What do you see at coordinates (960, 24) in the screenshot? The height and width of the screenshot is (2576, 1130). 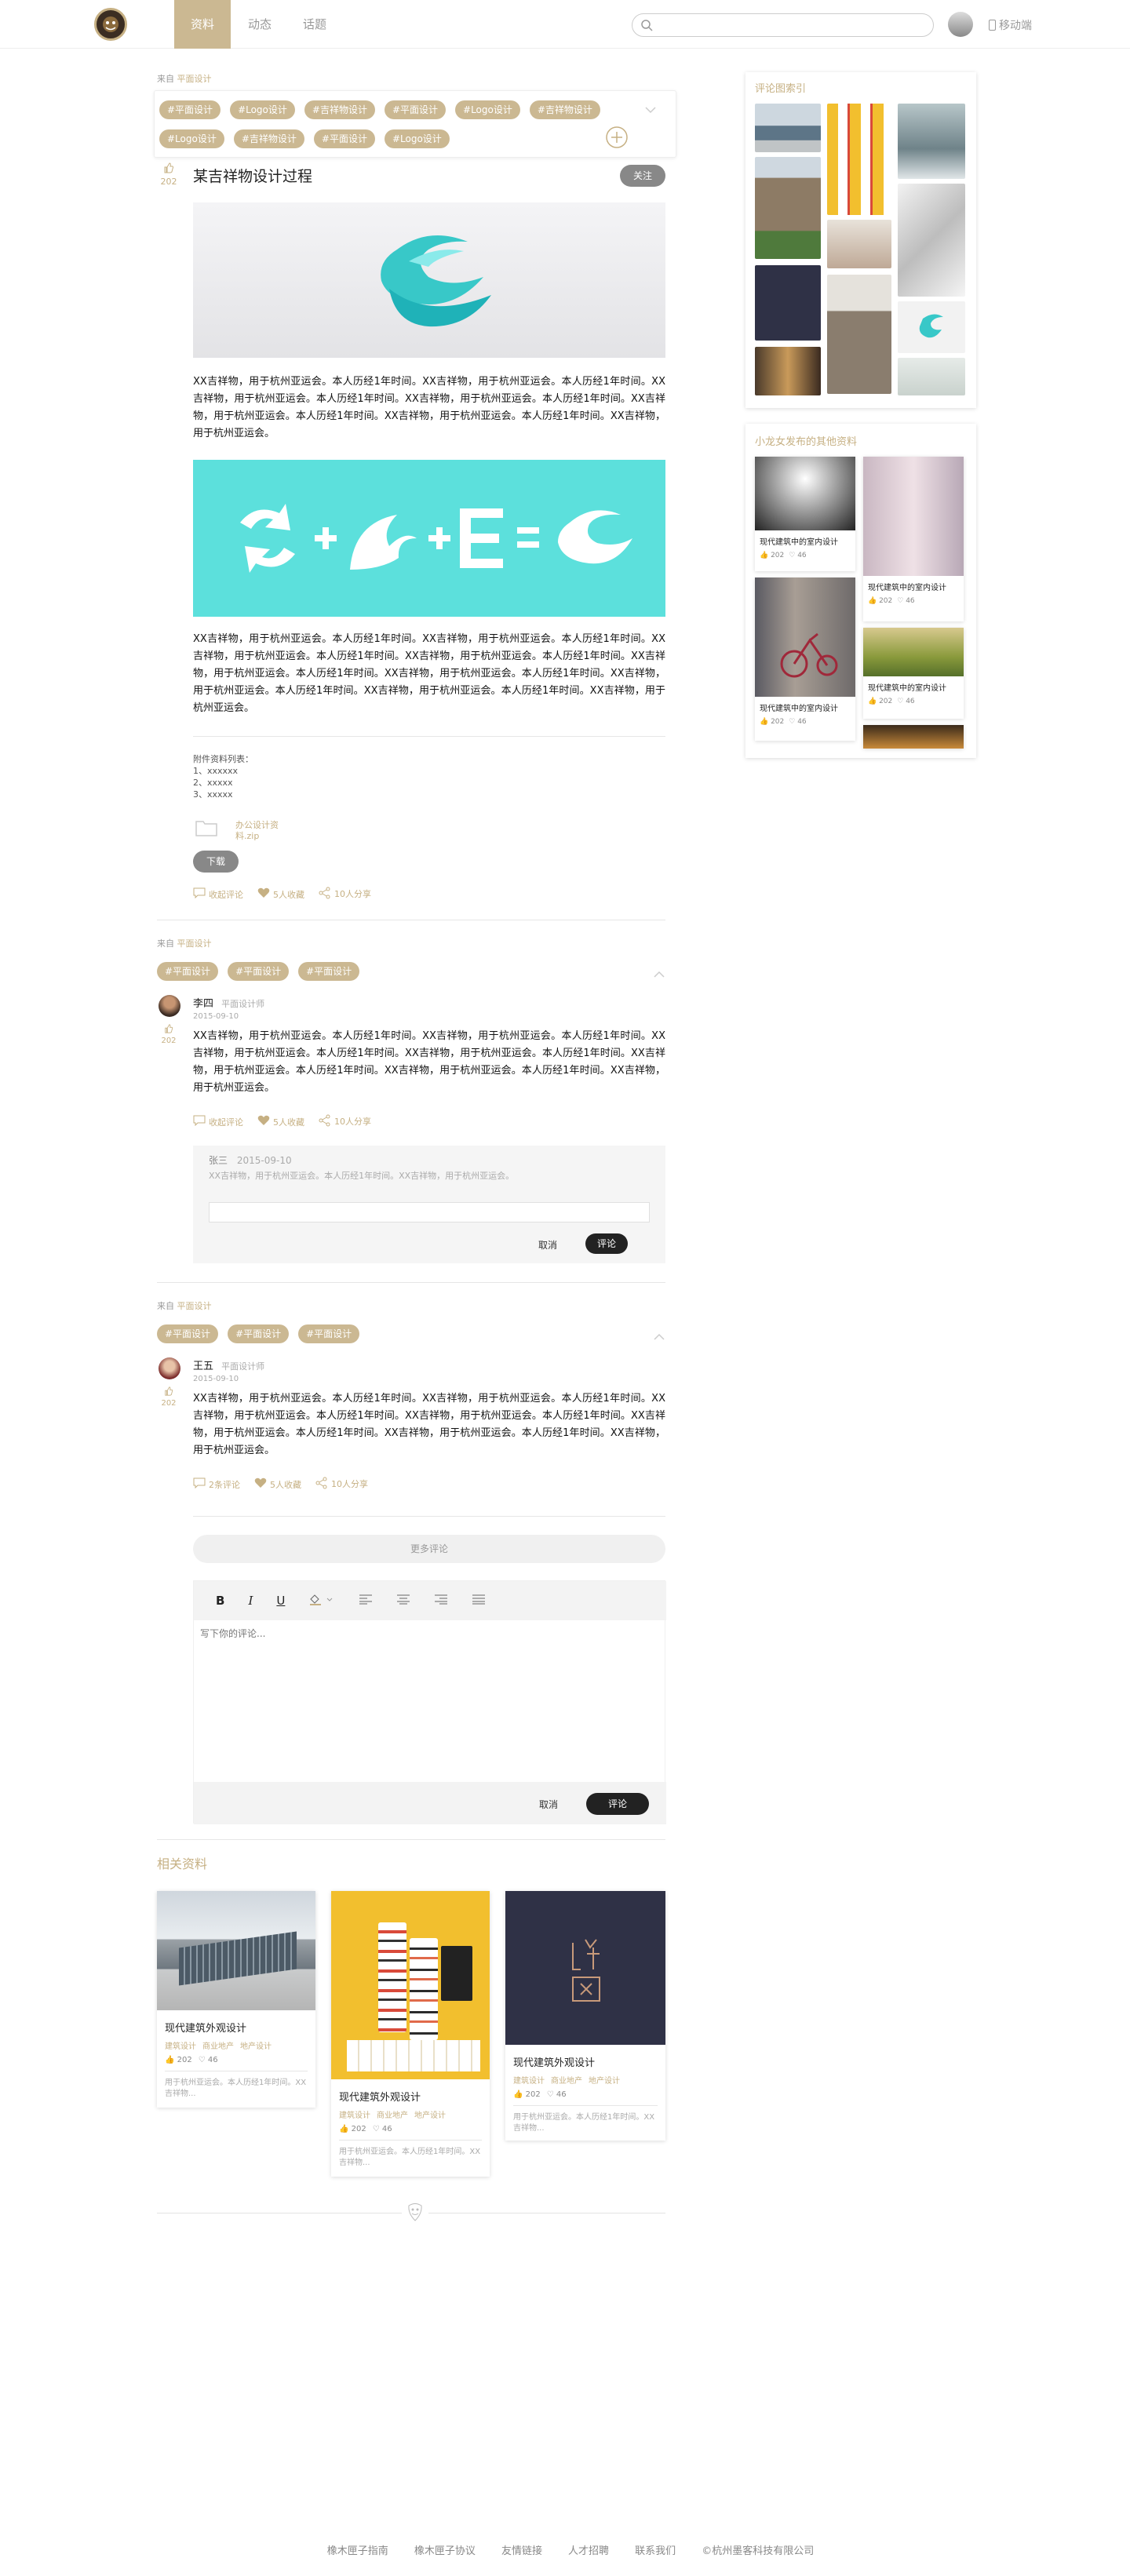 I see `user-avatar` at bounding box center [960, 24].